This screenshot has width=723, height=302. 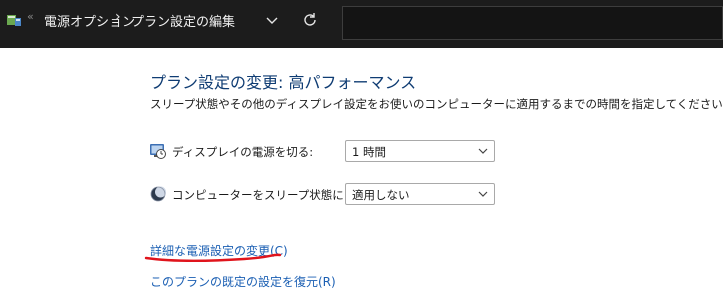 What do you see at coordinates (271, 195) in the screenshot?
I see `sleep-label: コンピューターをスリープ状態にする:` at bounding box center [271, 195].